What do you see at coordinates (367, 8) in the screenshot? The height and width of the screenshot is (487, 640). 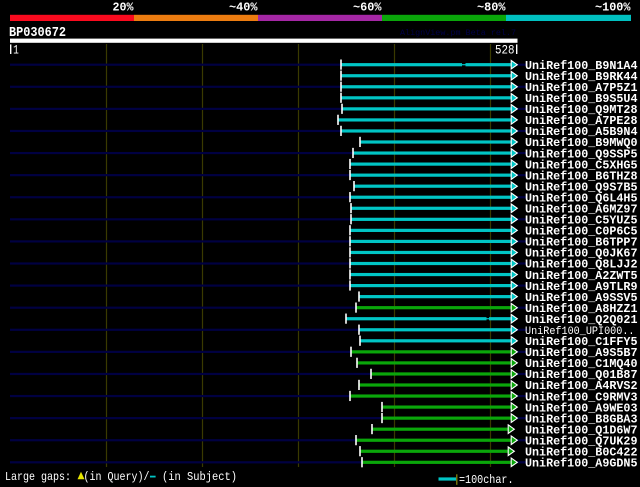 I see `svg-text: ~60%` at bounding box center [367, 8].